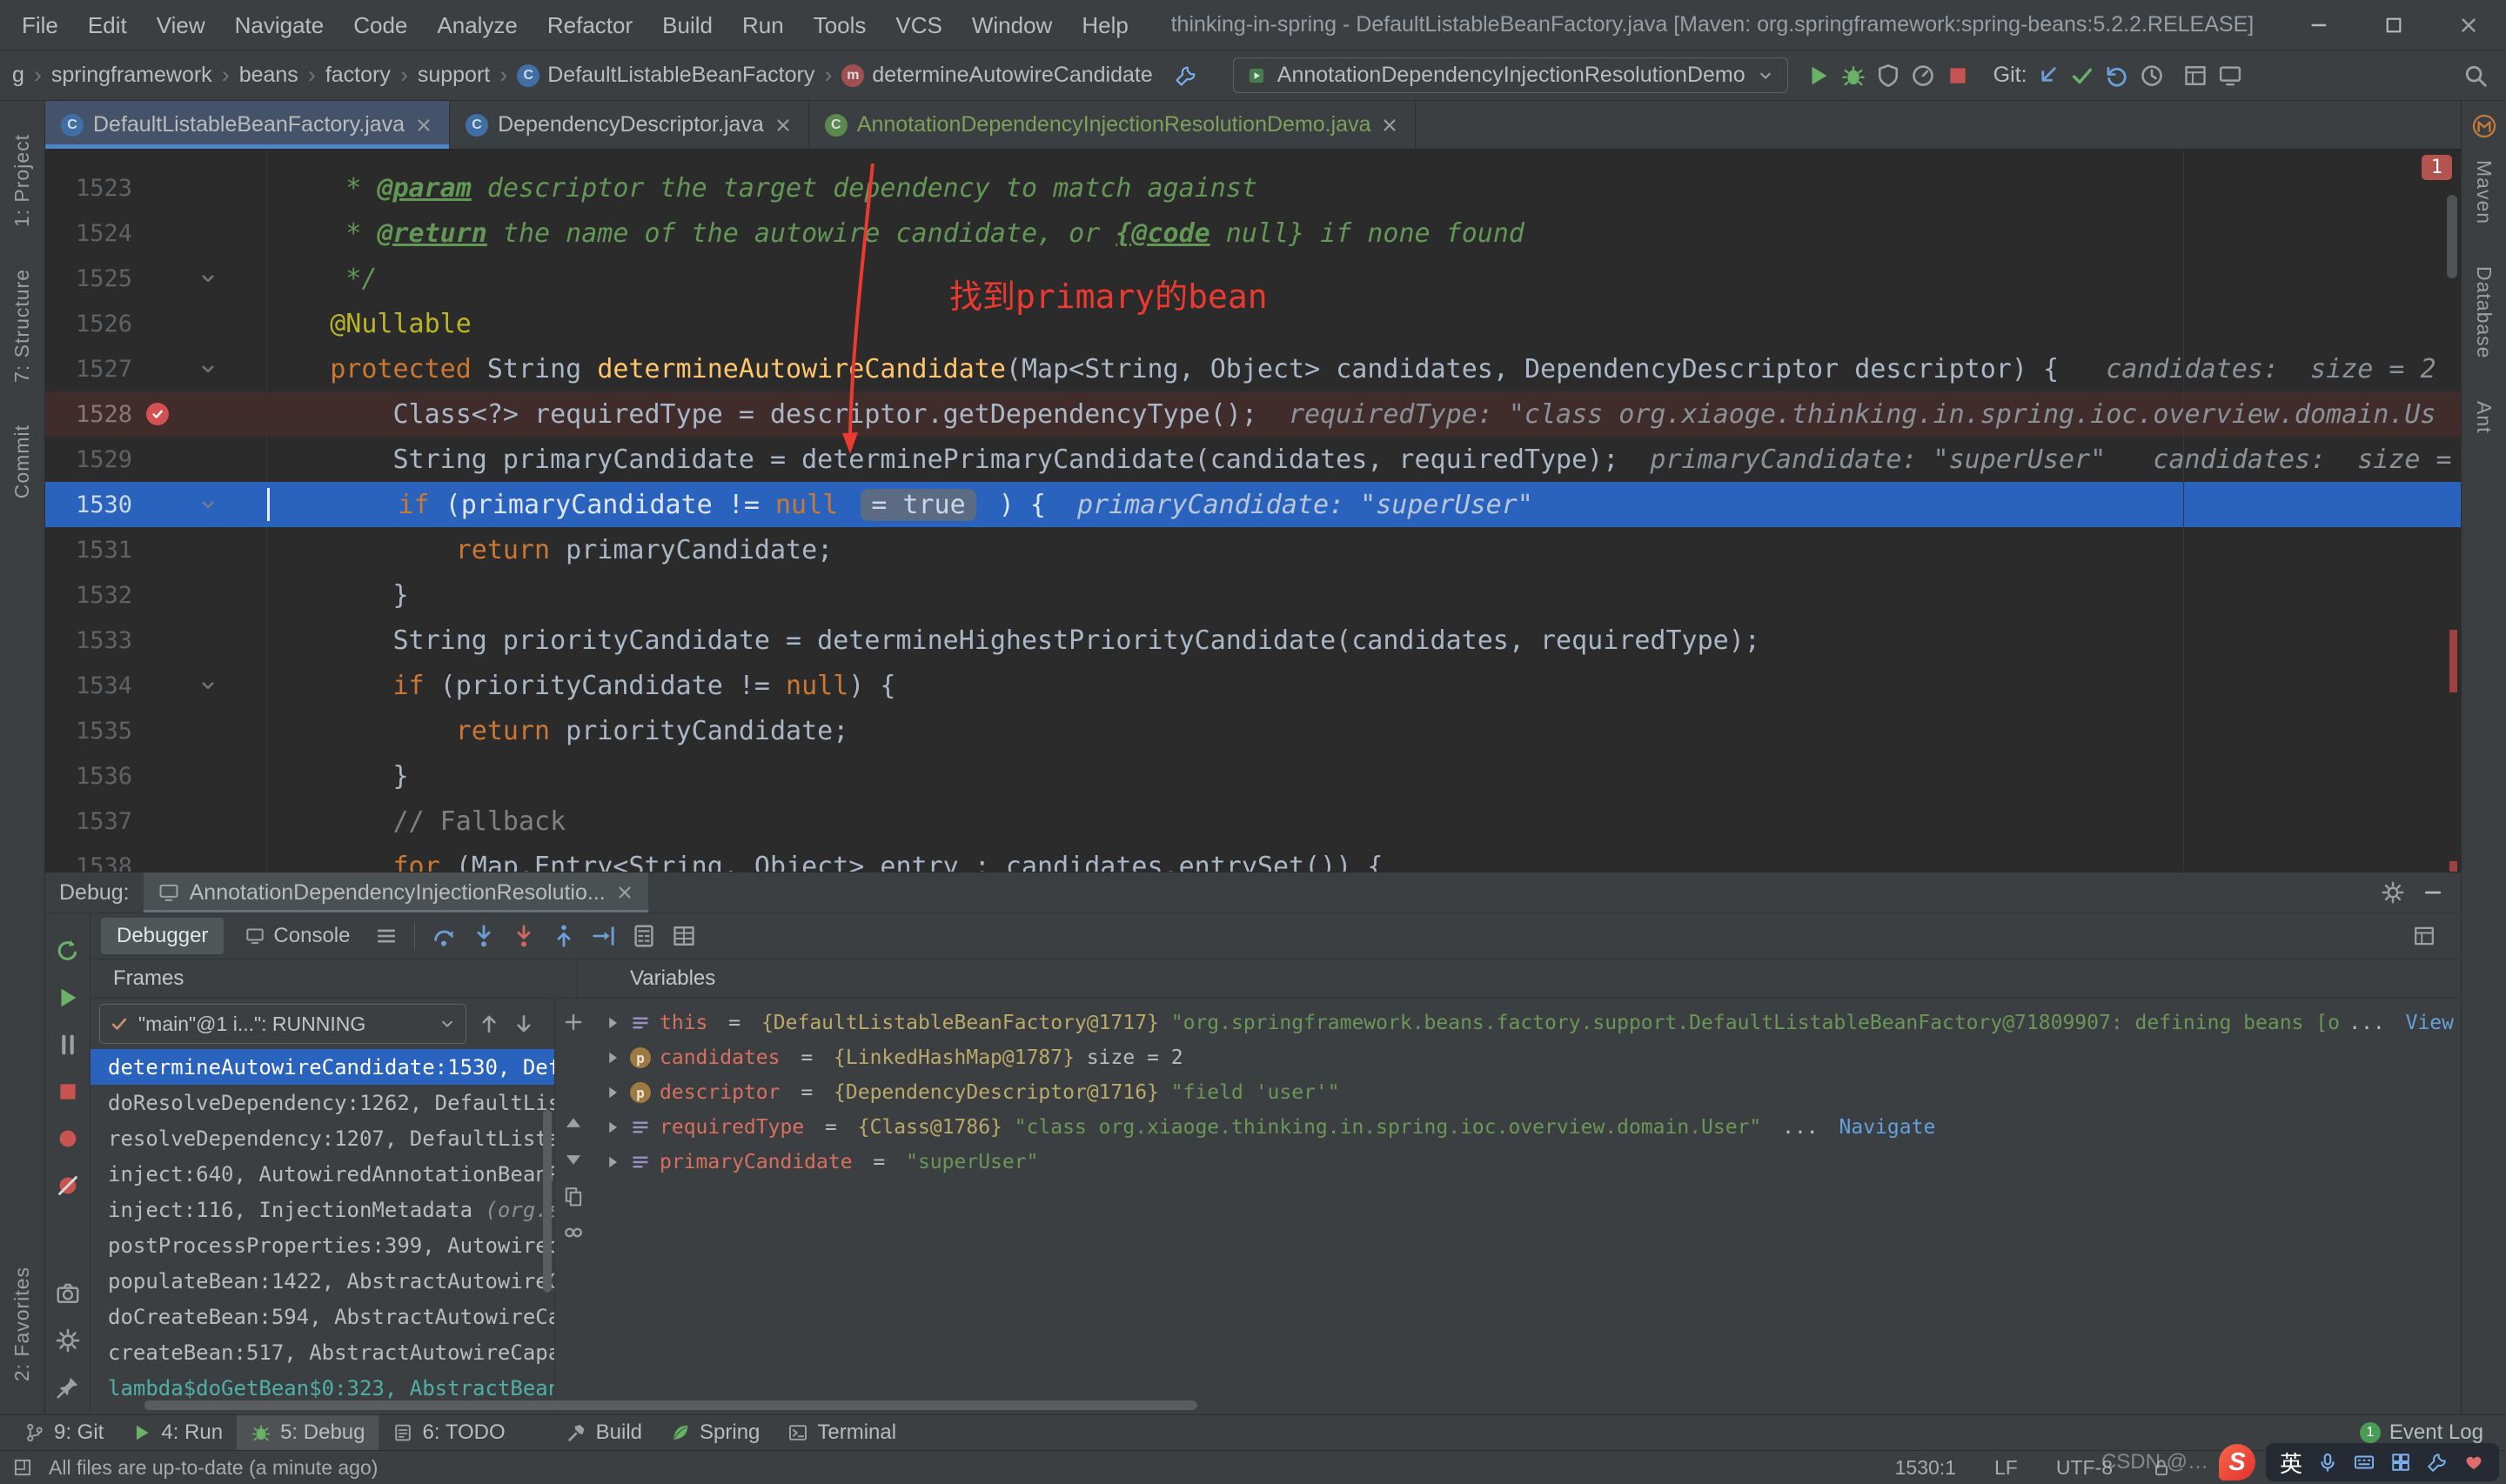 The image size is (2506, 1484). I want to click on debug-hscrollbar, so click(670, 1405).